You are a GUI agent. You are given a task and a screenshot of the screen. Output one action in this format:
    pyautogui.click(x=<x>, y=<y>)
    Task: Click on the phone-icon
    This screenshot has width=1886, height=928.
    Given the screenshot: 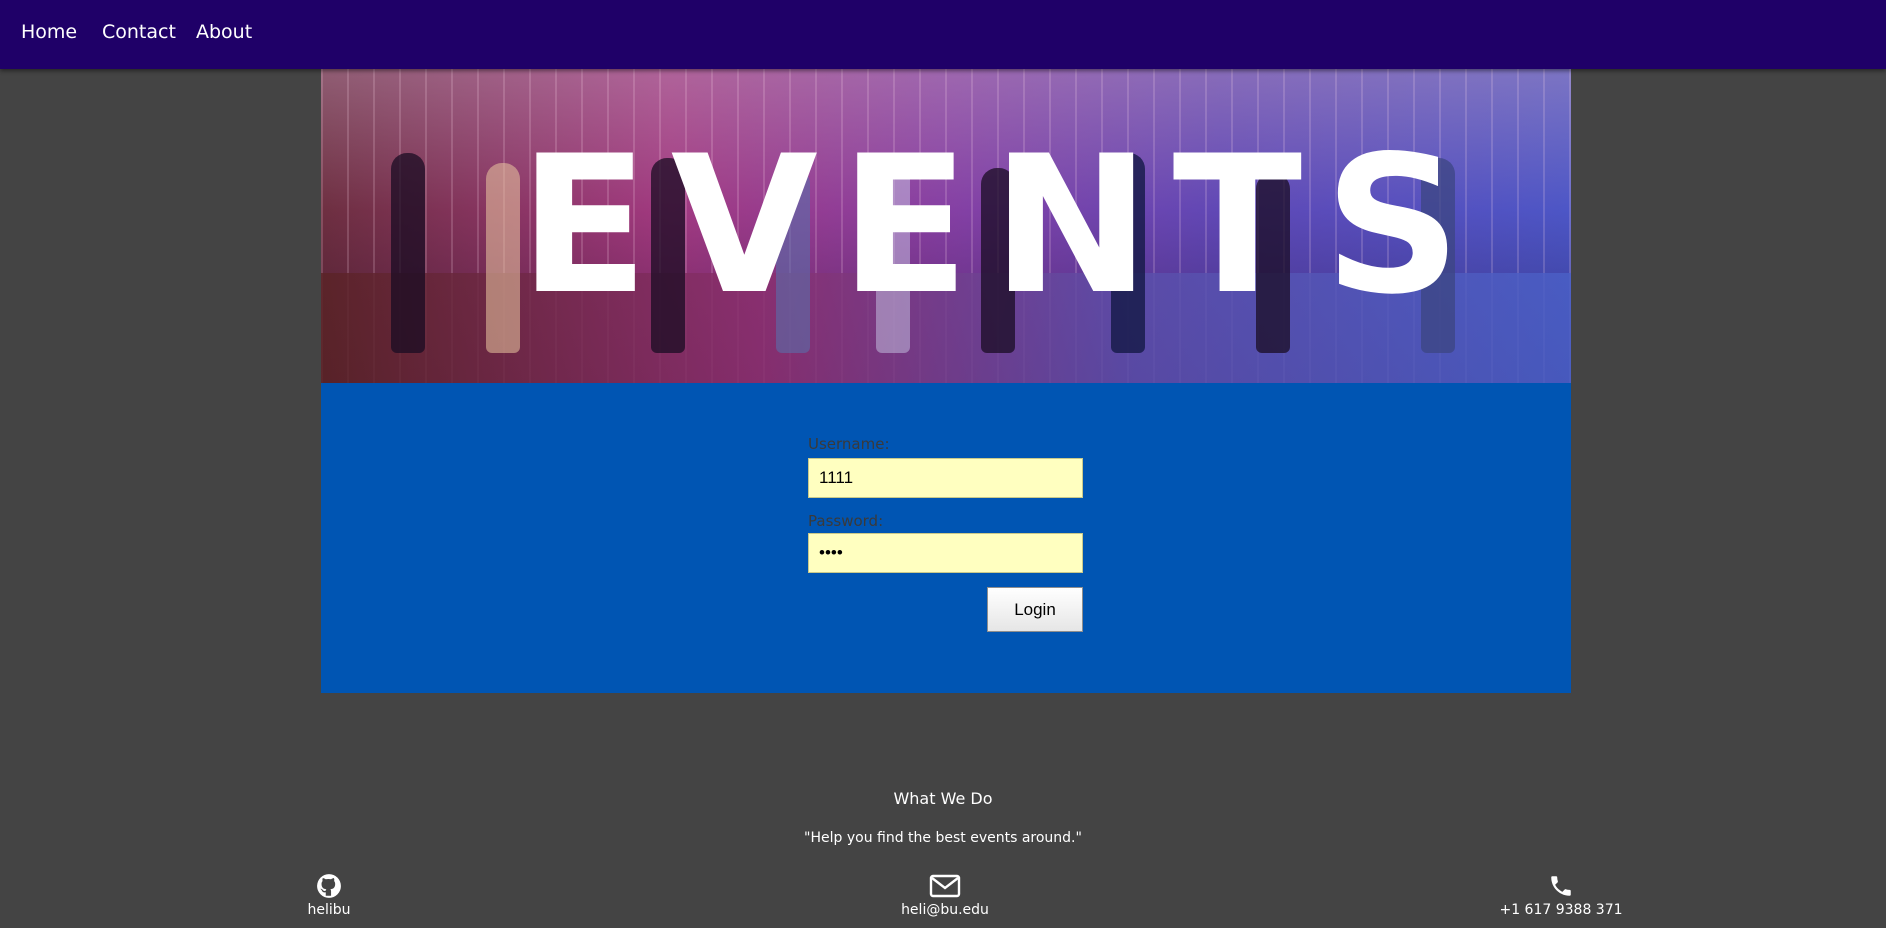 What is the action you would take?
    pyautogui.click(x=1561, y=886)
    